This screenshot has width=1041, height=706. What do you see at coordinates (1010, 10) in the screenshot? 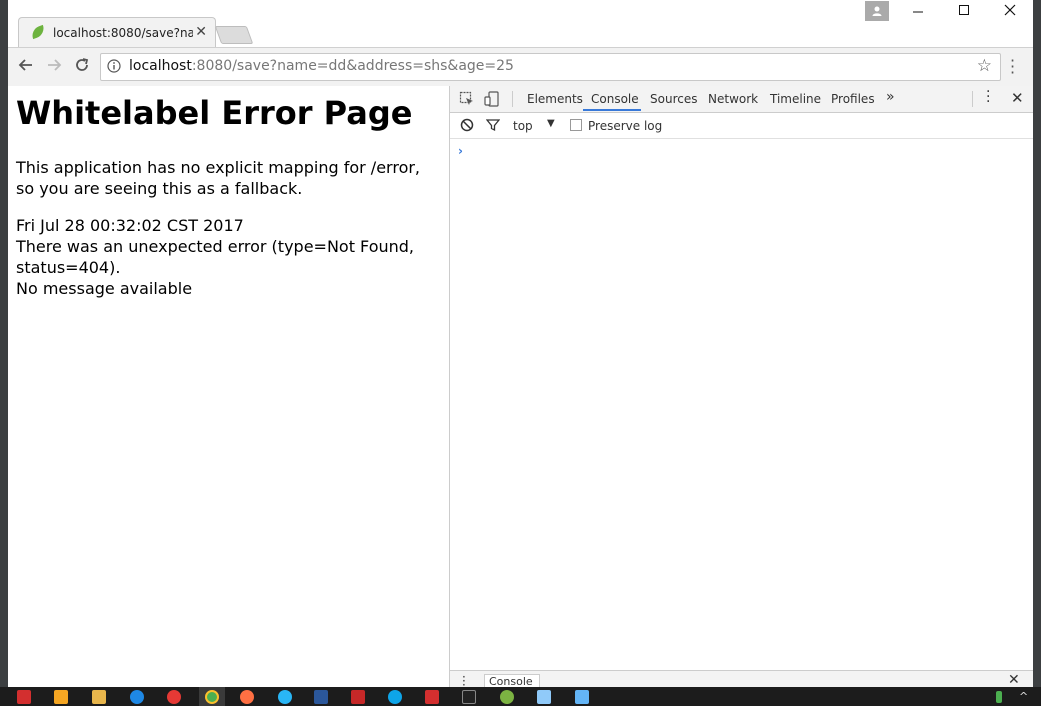
I see `window-close-icon` at bounding box center [1010, 10].